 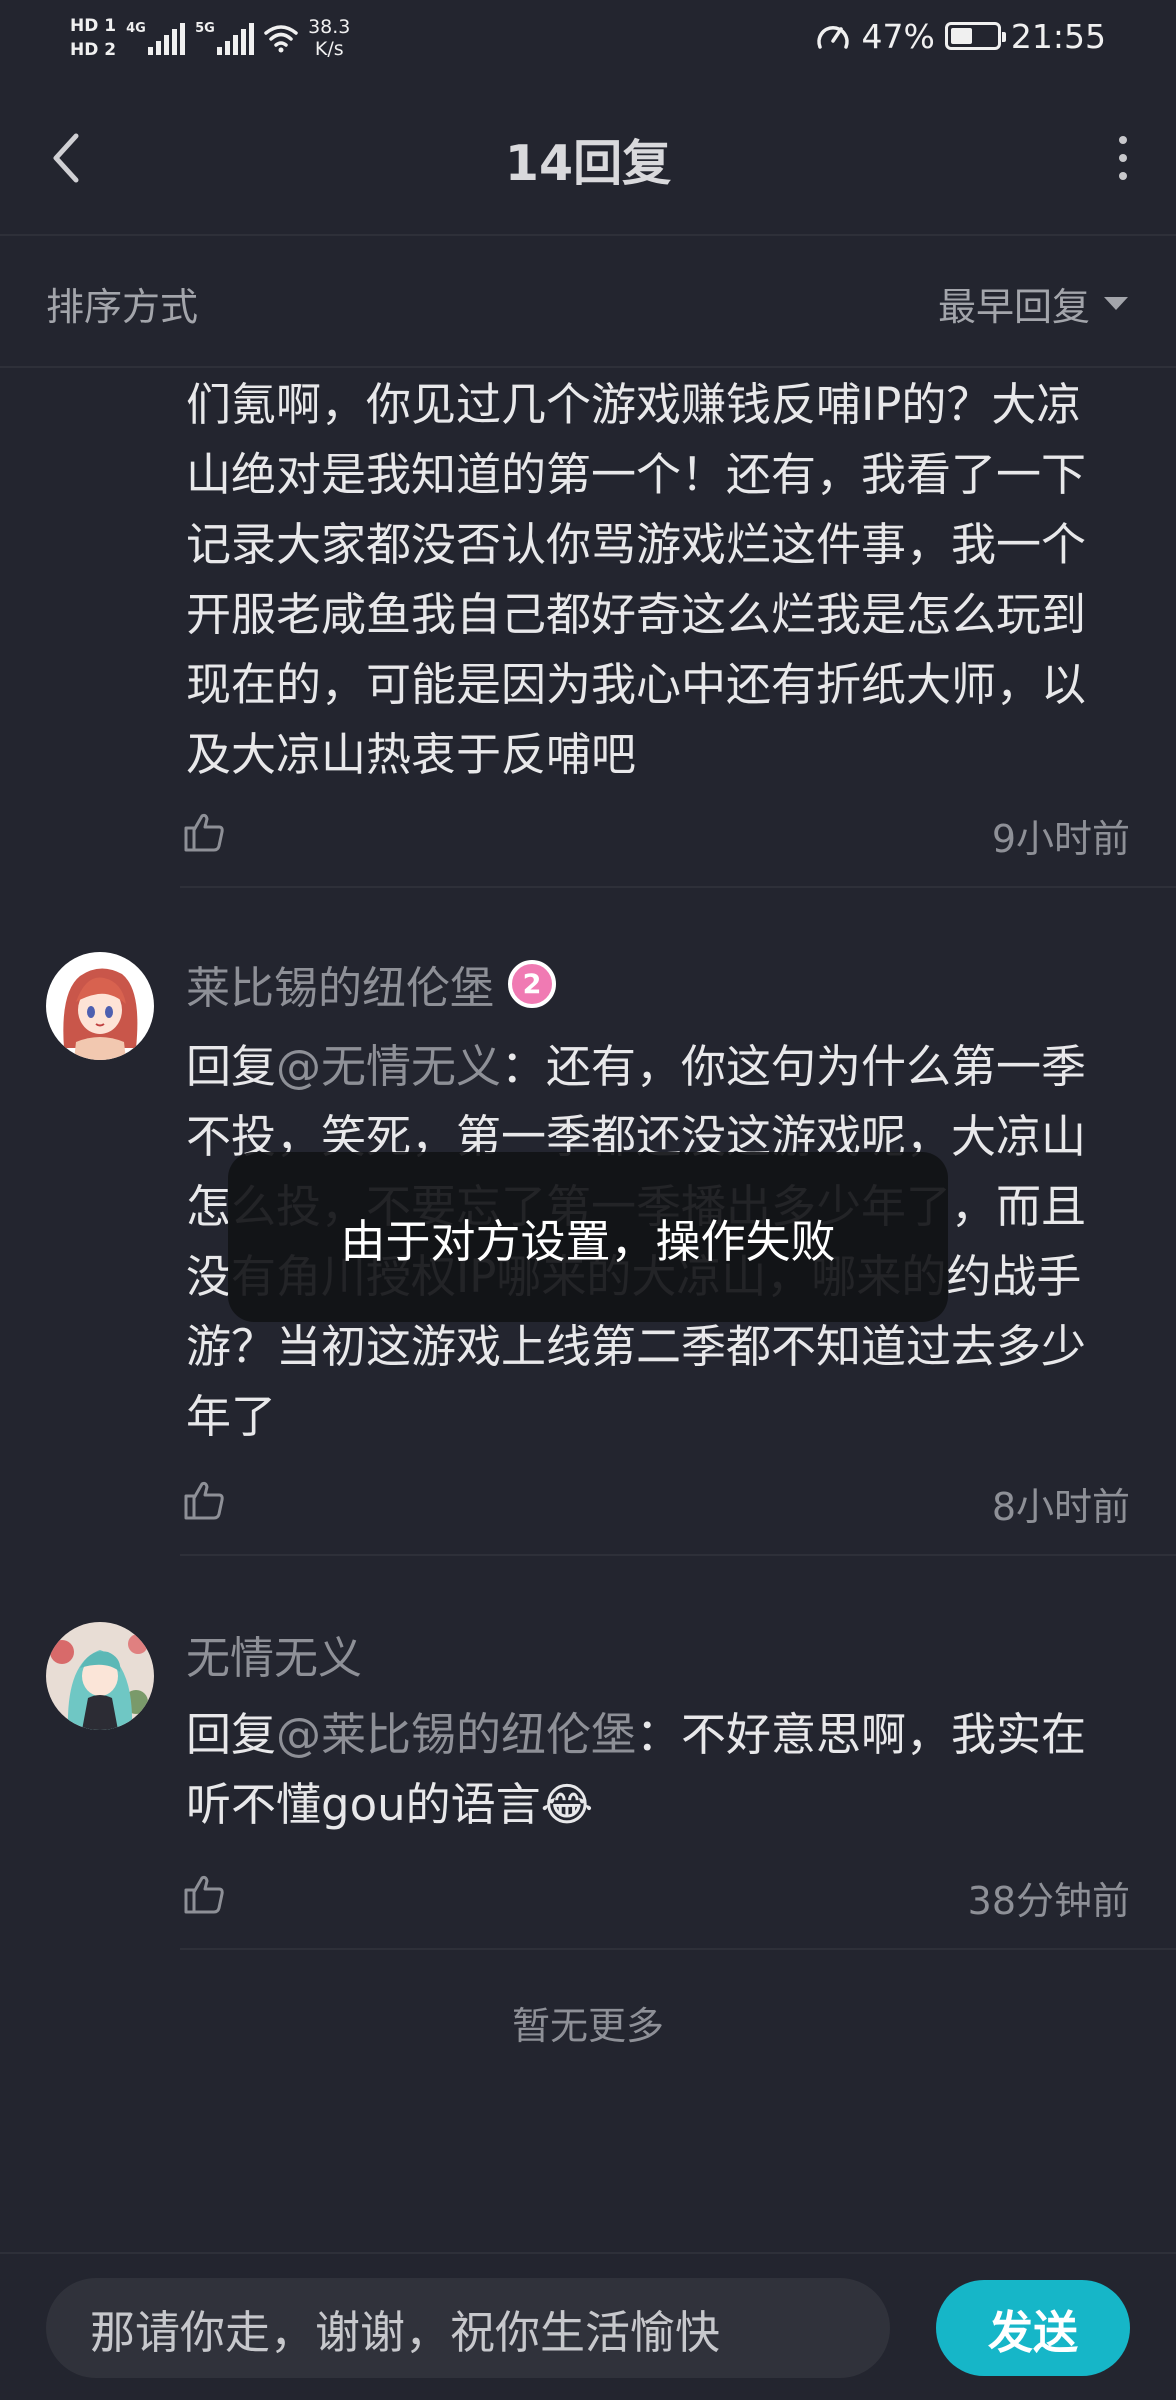 I want to click on sim-indicators: HD 1 HD 2, so click(x=93, y=38).